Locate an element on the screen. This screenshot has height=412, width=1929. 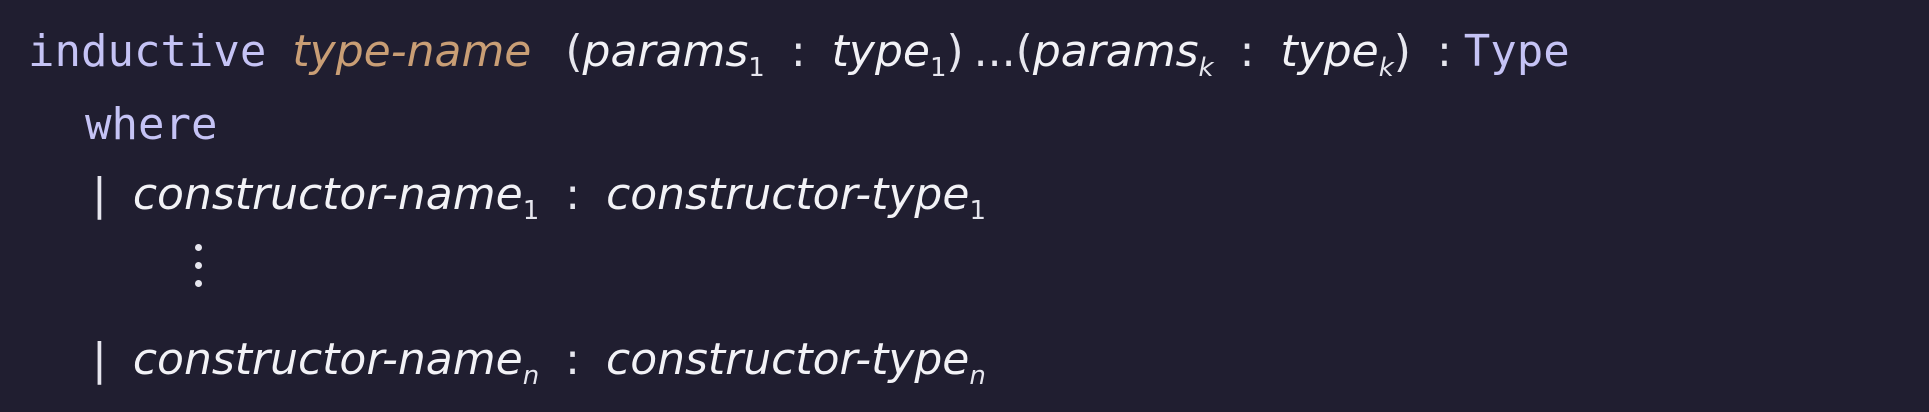
constructor-type-n: constructor-type is located at coordinates (788, 359).